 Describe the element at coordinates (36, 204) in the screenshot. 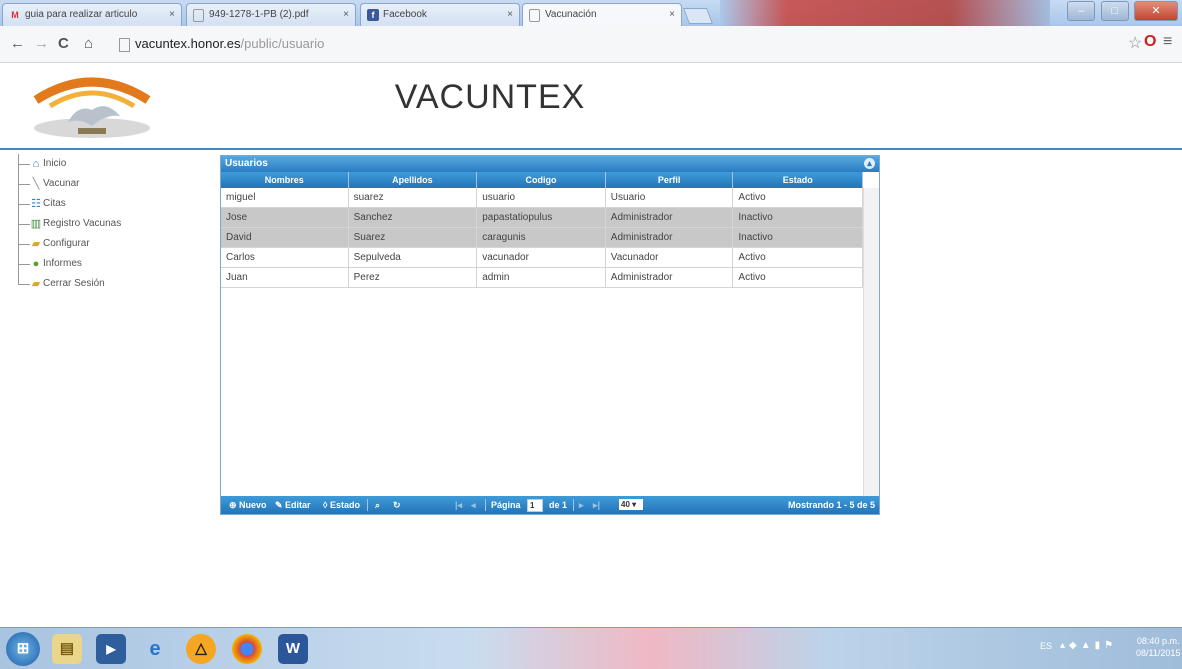

I see `calendar-icon: ☷` at that location.